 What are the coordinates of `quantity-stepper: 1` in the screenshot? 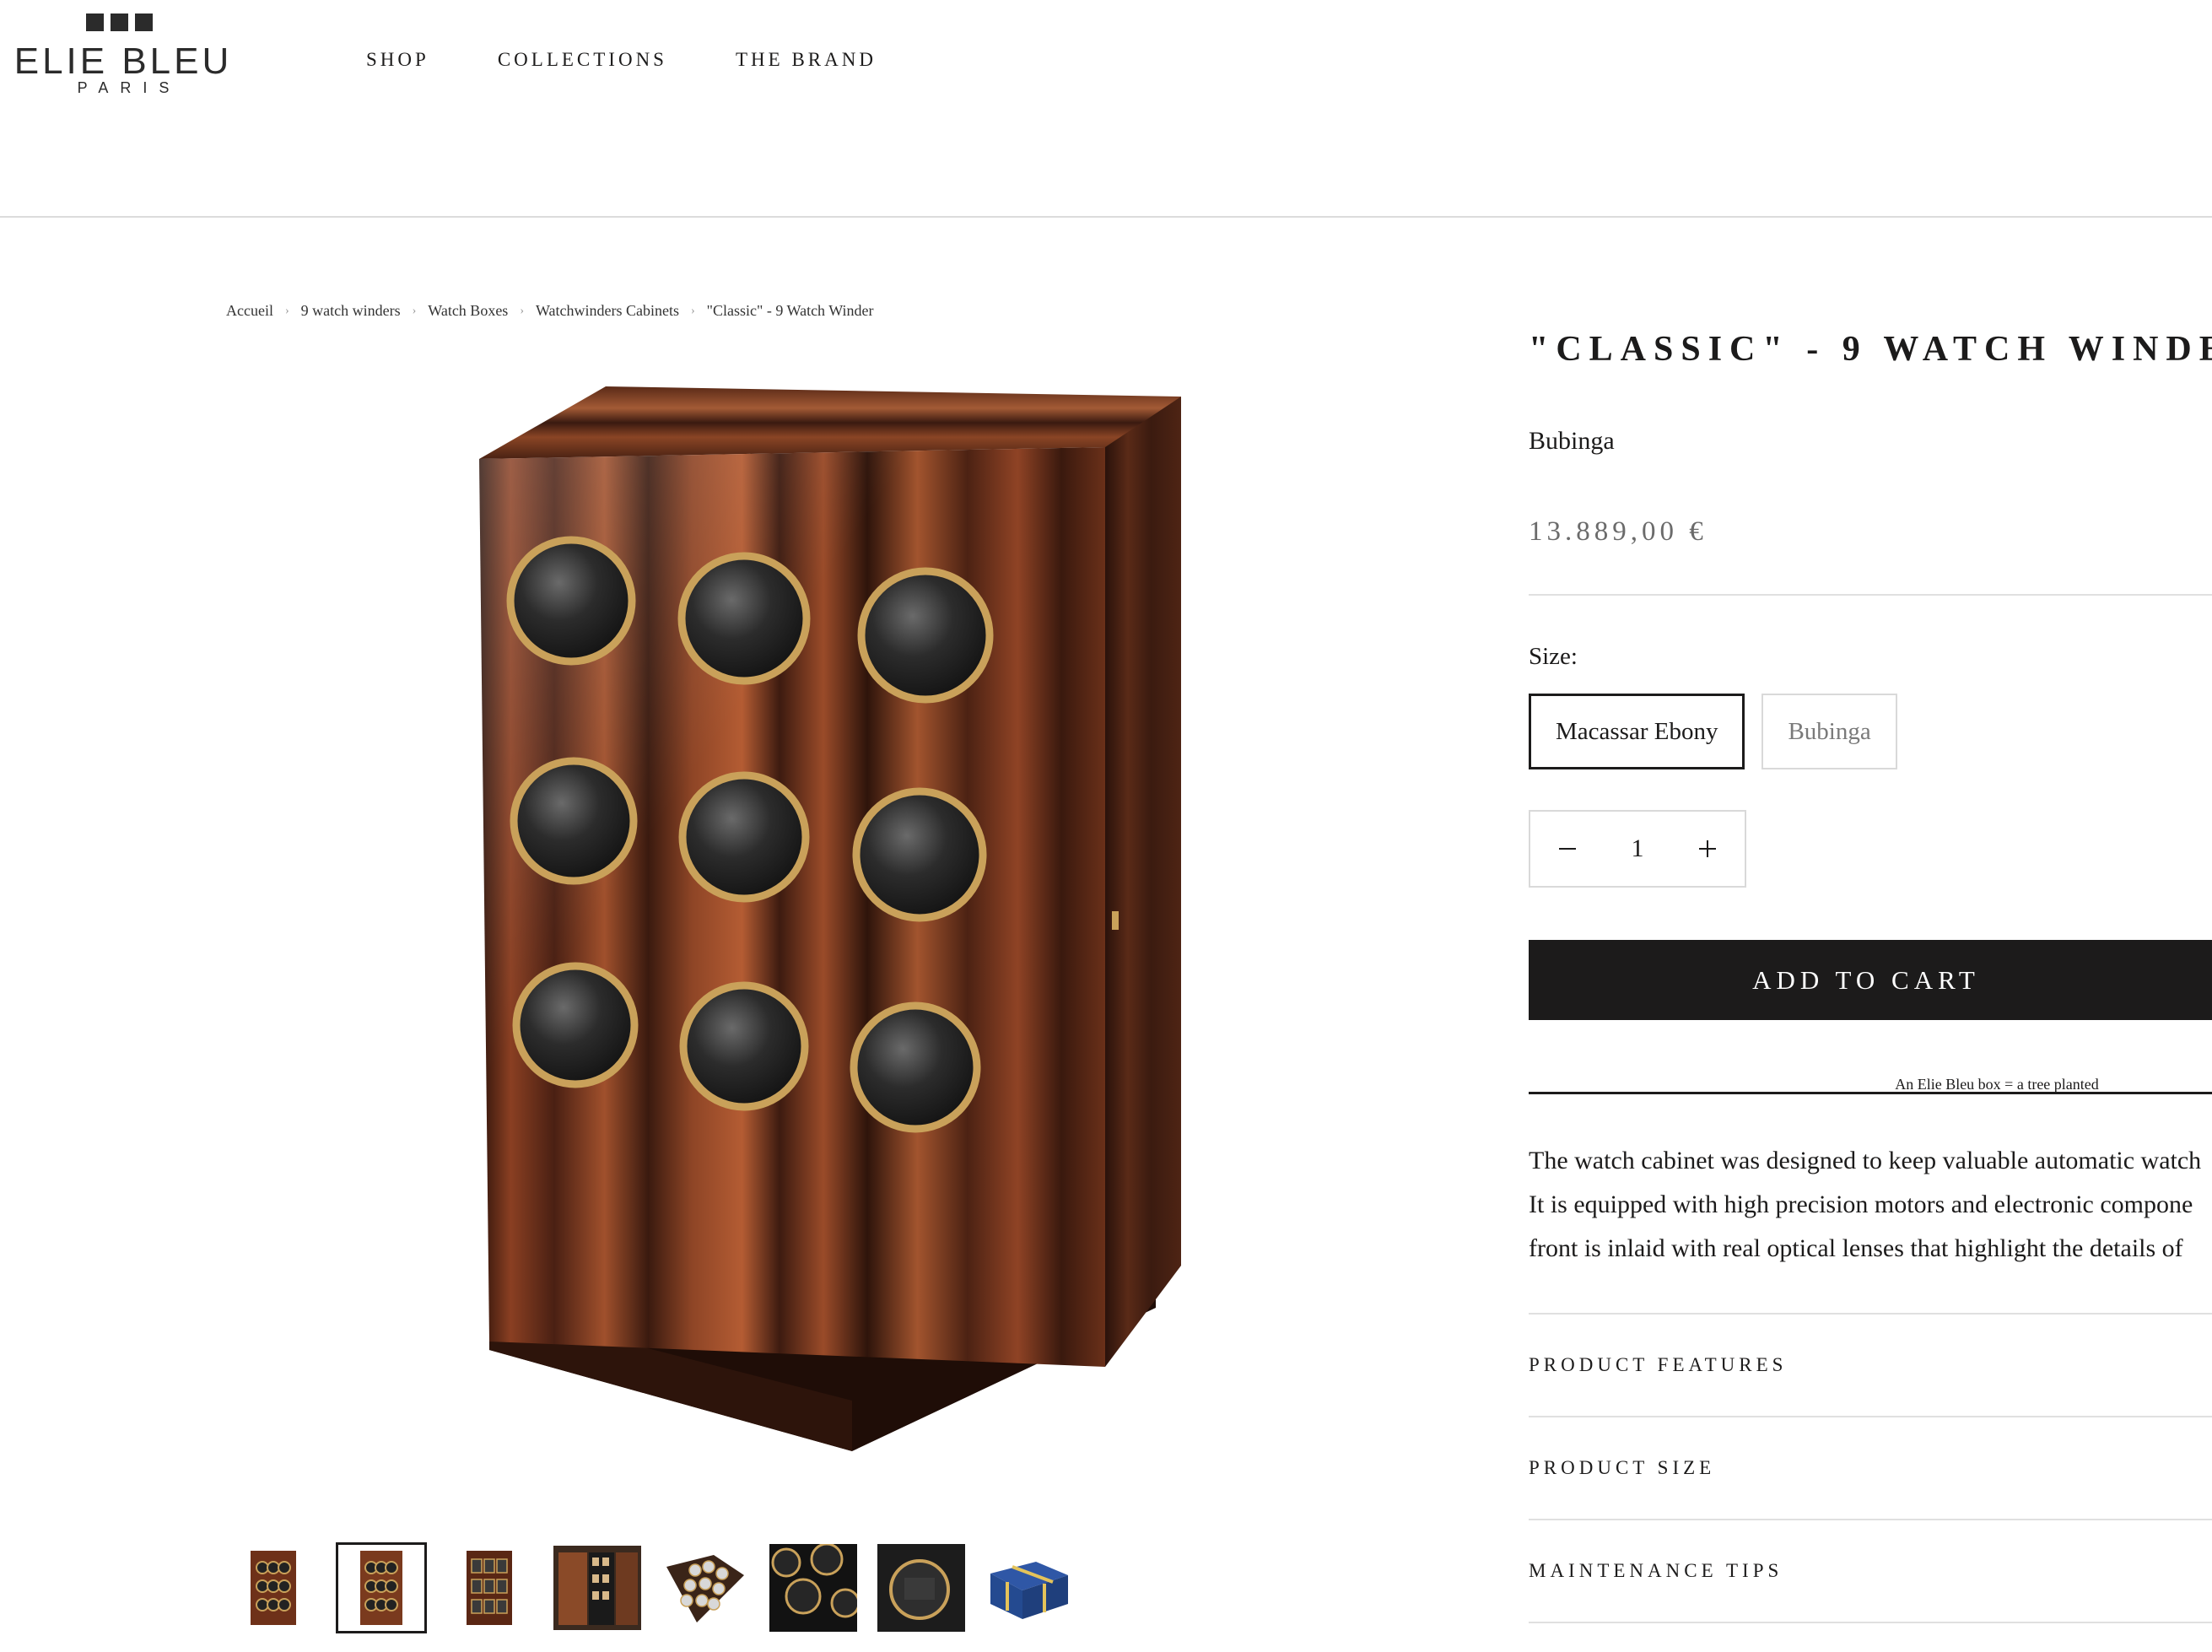 It's located at (1637, 849).